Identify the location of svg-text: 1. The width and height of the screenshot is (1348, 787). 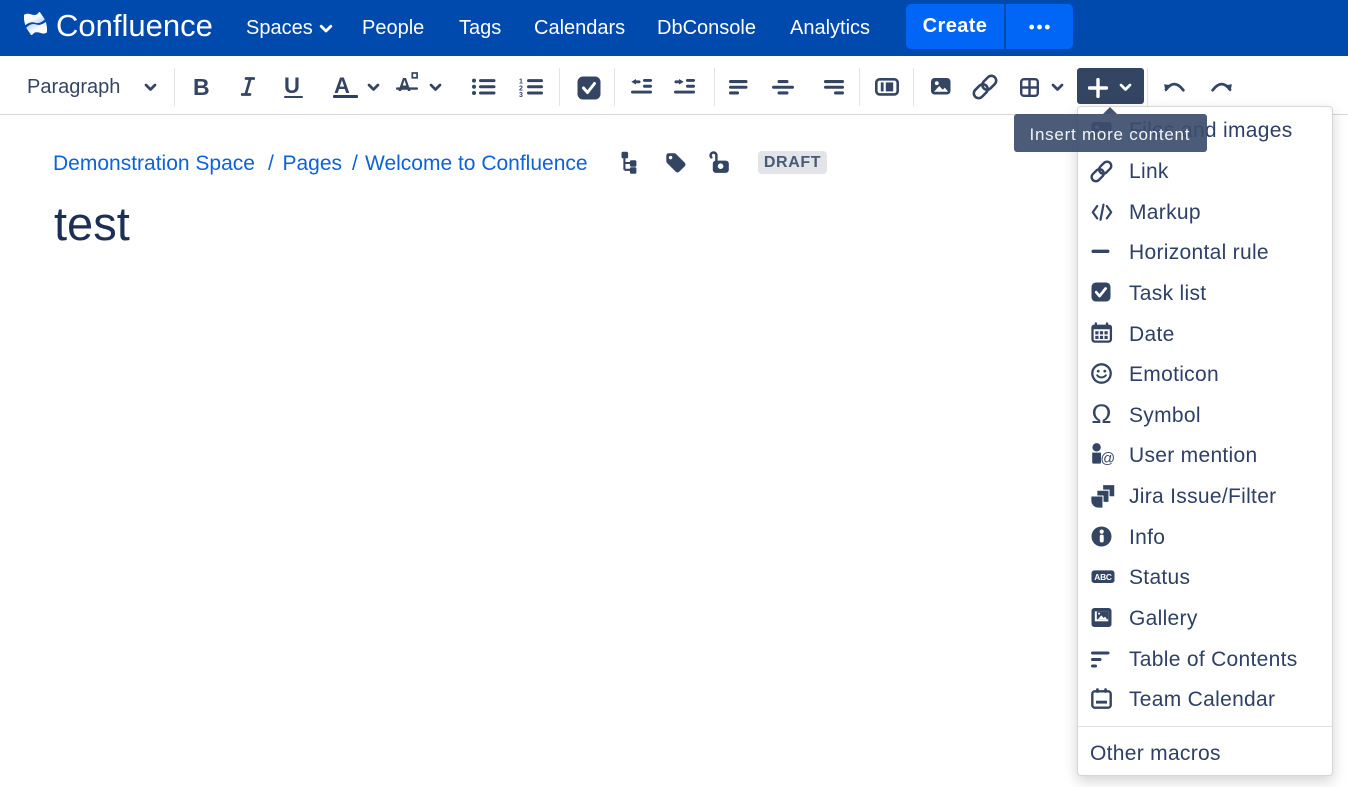
(521, 81).